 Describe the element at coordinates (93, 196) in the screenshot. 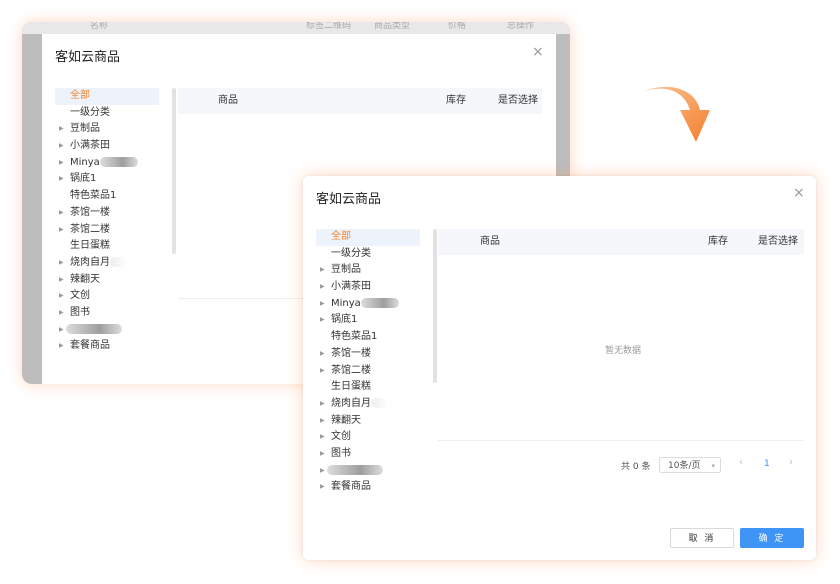

I see `tree-item-label: 特色菜品1` at that location.